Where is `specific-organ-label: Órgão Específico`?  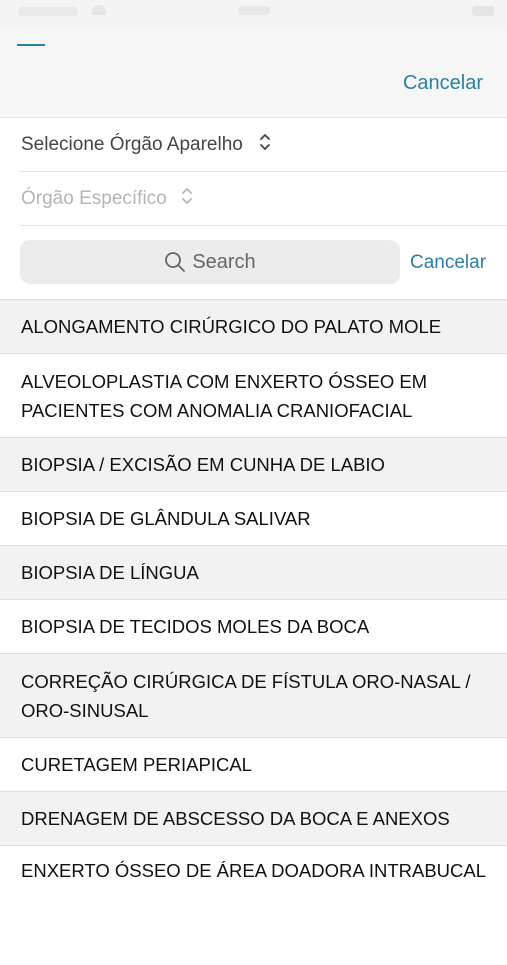
specific-organ-label: Órgão Específico is located at coordinates (94, 198).